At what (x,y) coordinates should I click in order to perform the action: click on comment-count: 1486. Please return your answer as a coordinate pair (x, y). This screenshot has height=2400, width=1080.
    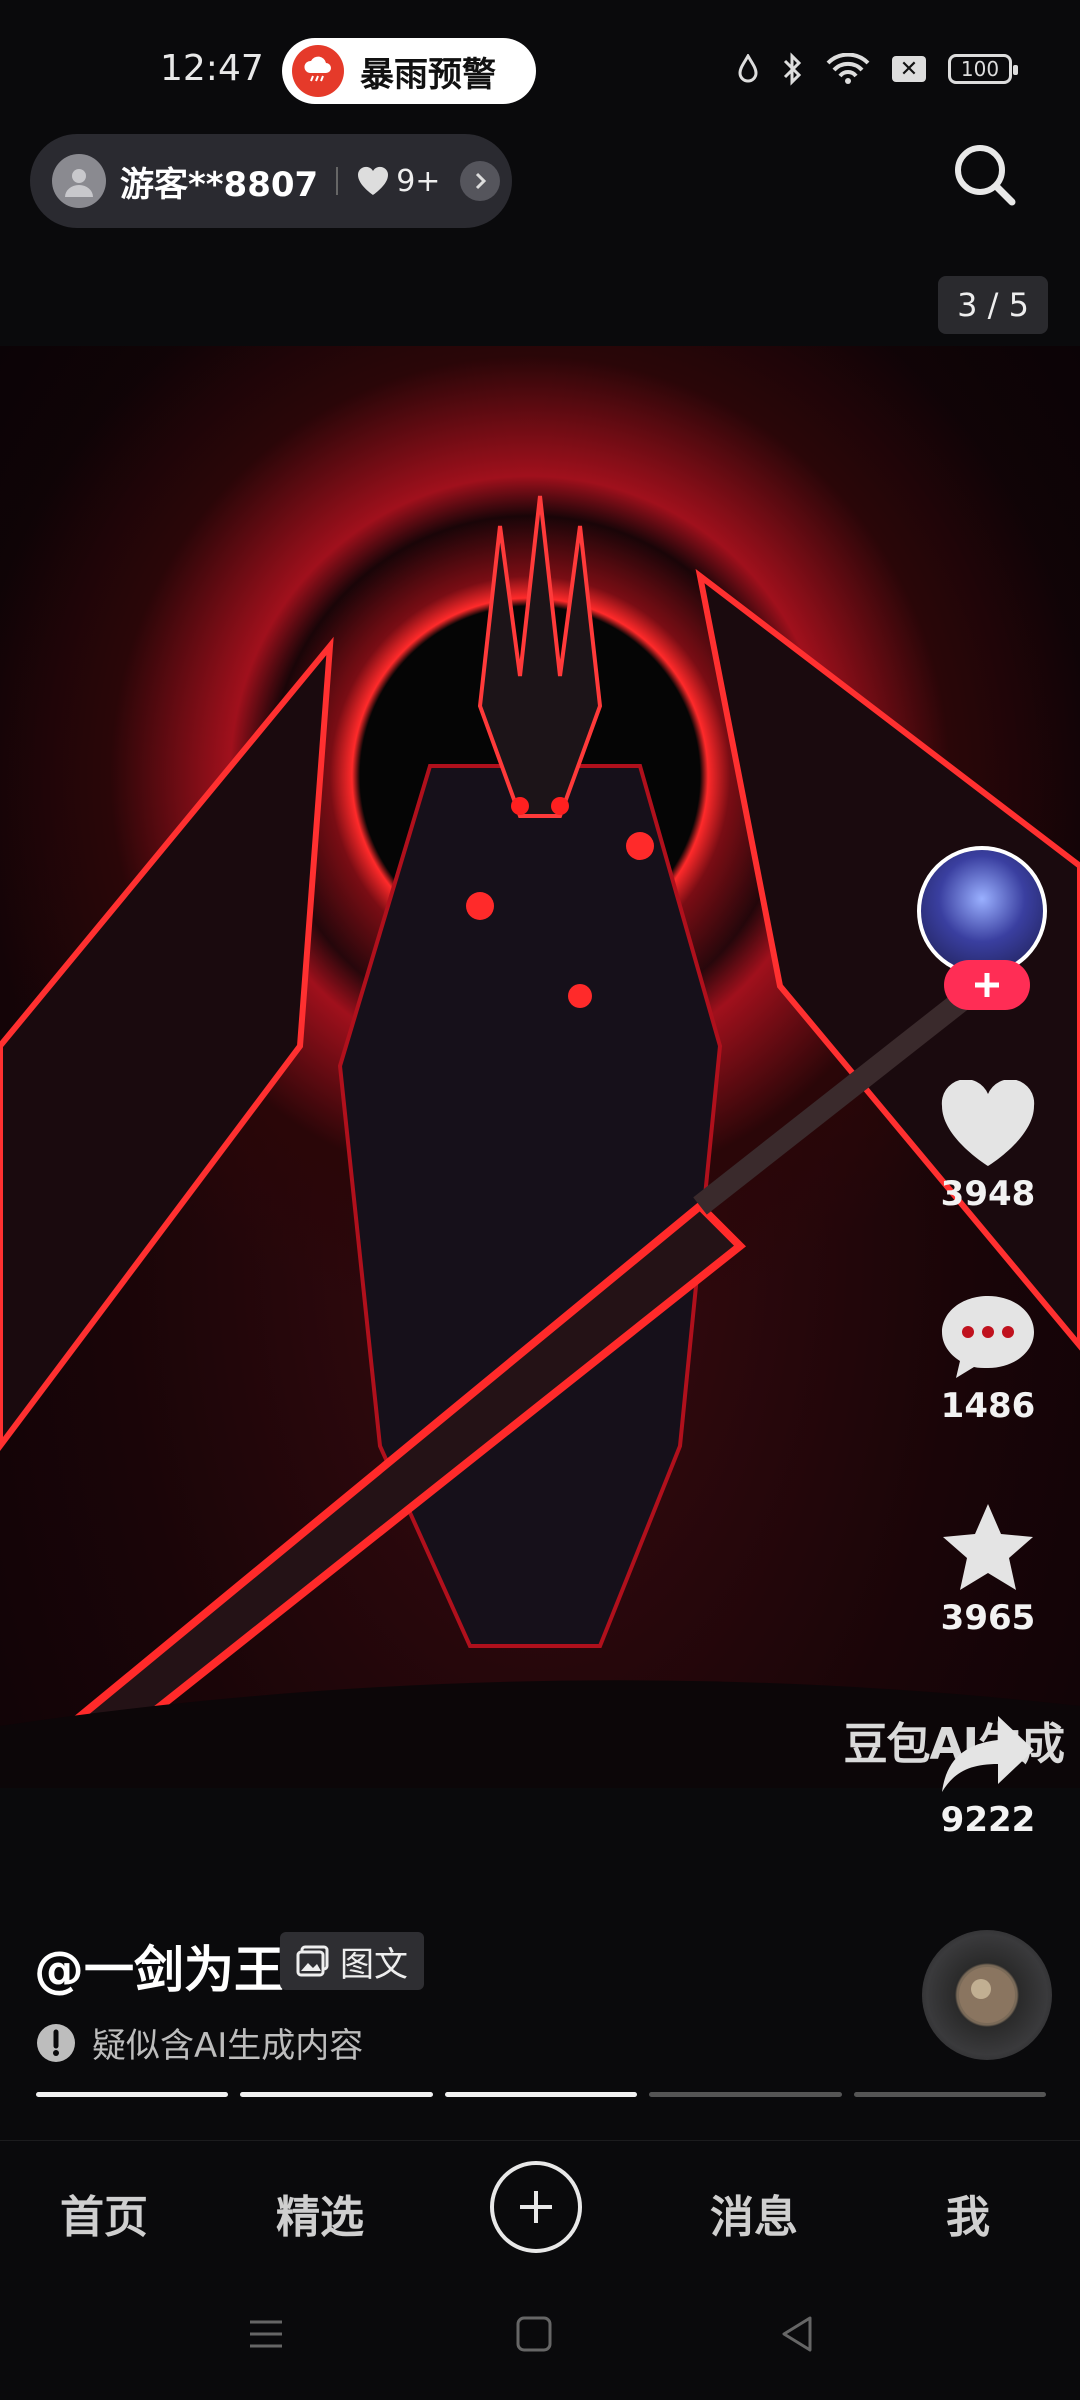
    Looking at the image, I should click on (988, 1406).